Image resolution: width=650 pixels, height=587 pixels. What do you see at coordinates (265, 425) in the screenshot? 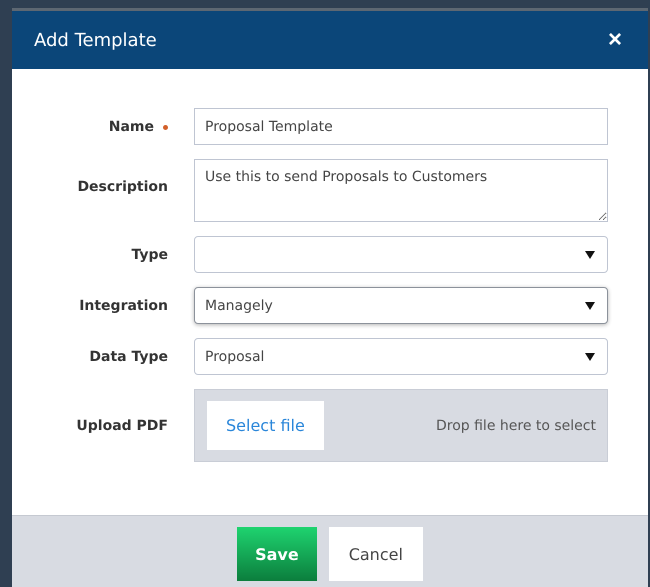
I see `select-file-button: Select file` at bounding box center [265, 425].